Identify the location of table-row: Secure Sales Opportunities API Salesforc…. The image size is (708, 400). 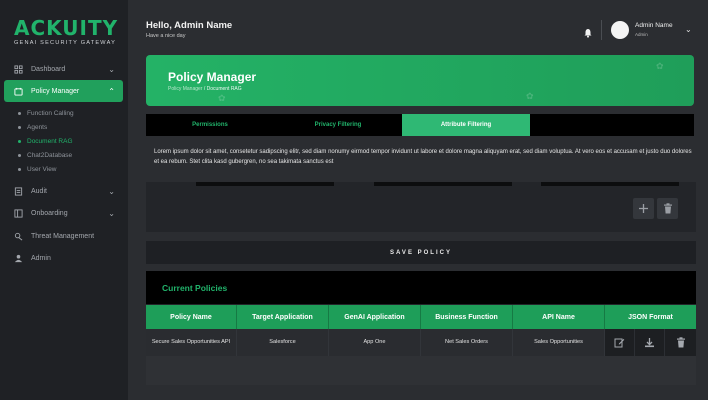
(421, 342).